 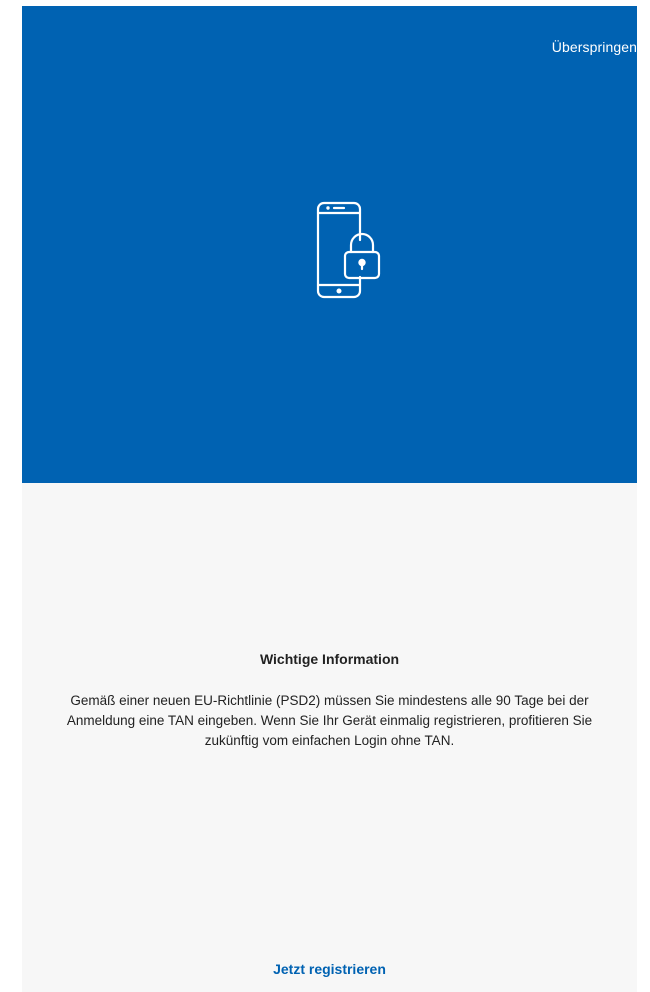 I want to click on register-button: Jetzt registrieren, so click(x=329, y=969).